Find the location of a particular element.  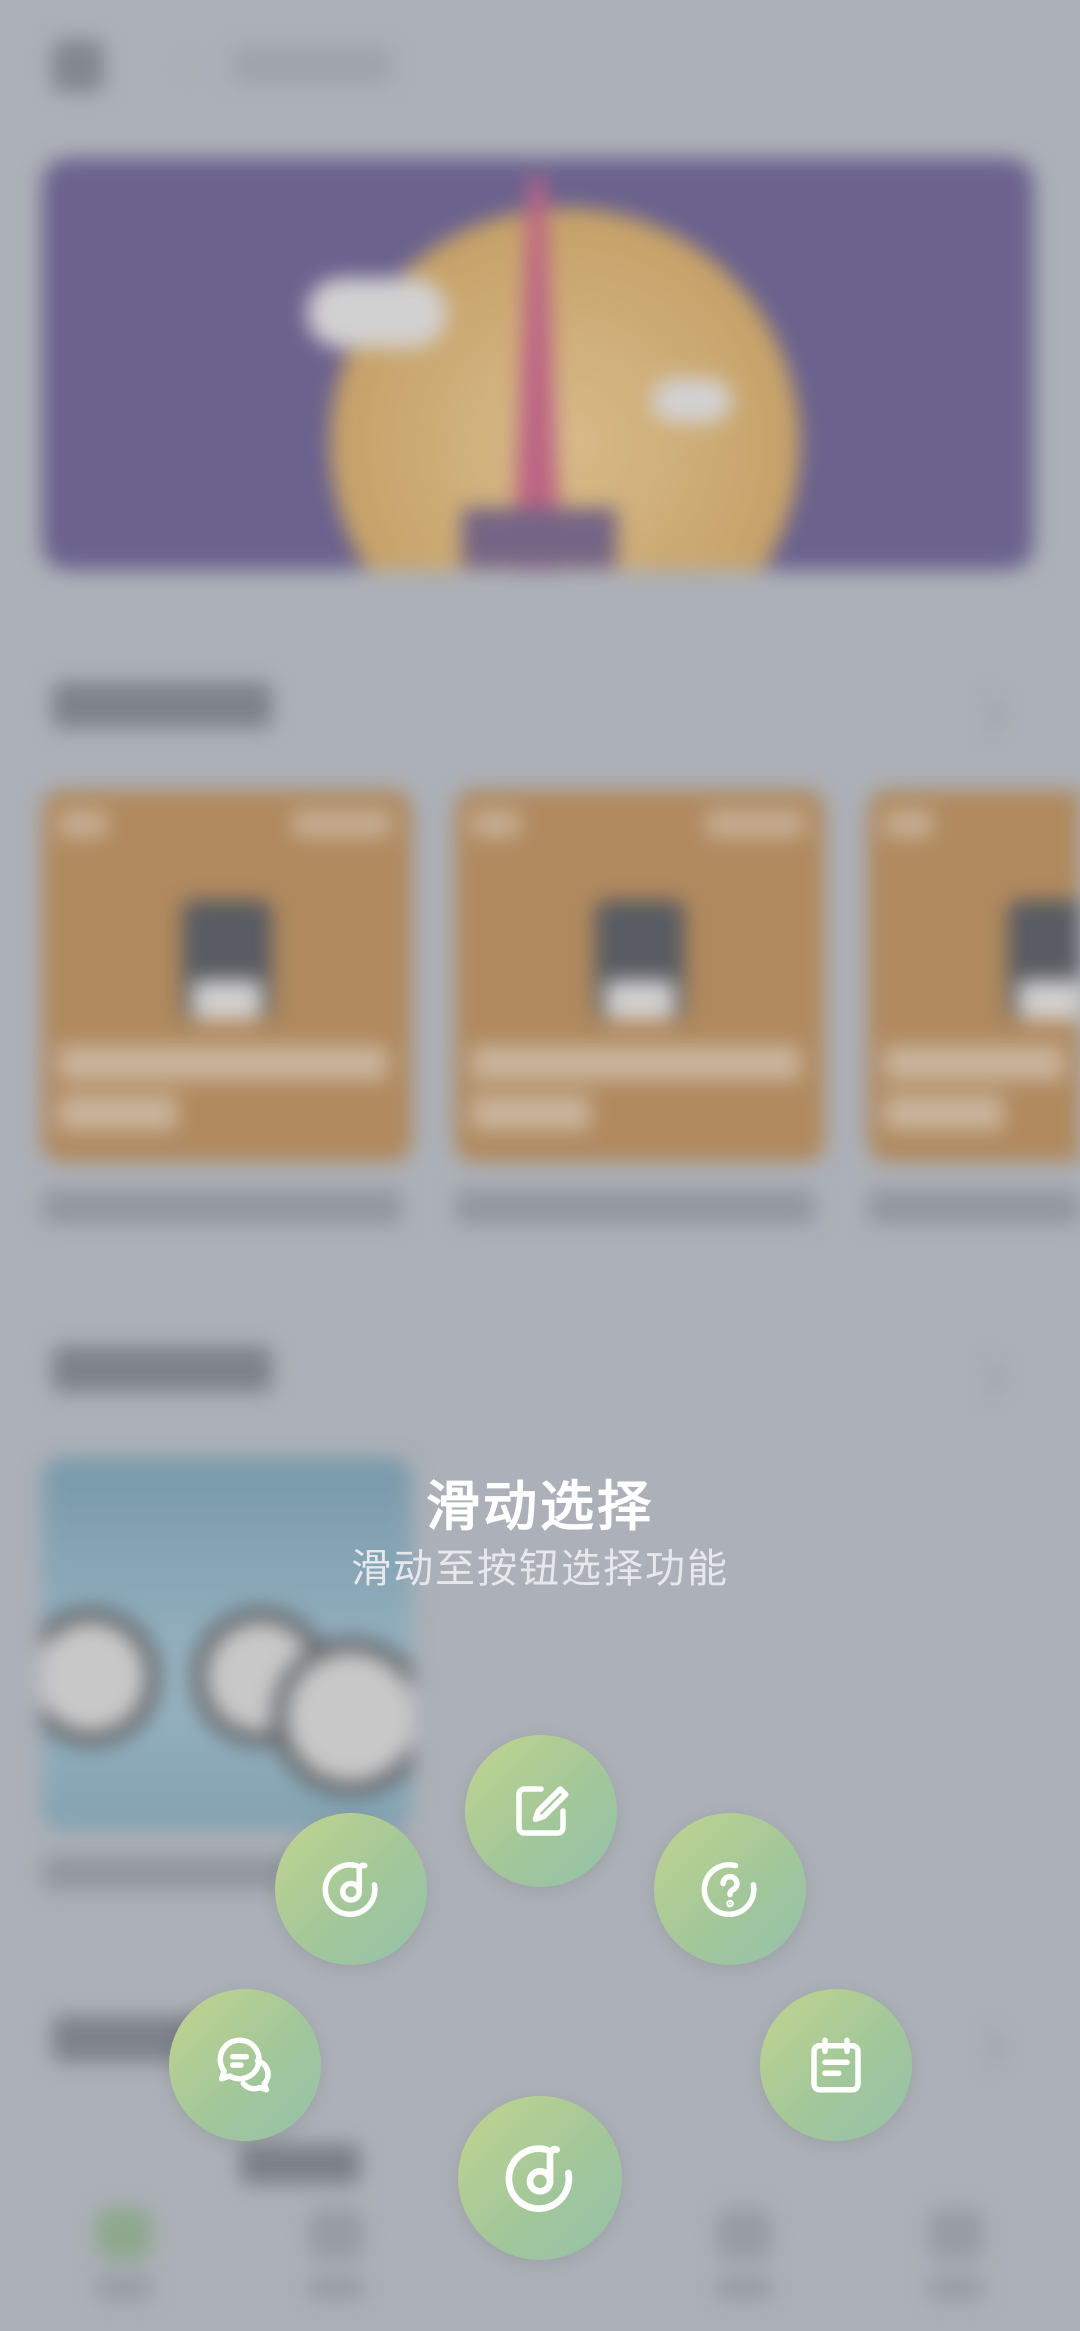

calendar-button is located at coordinates (836, 2065).